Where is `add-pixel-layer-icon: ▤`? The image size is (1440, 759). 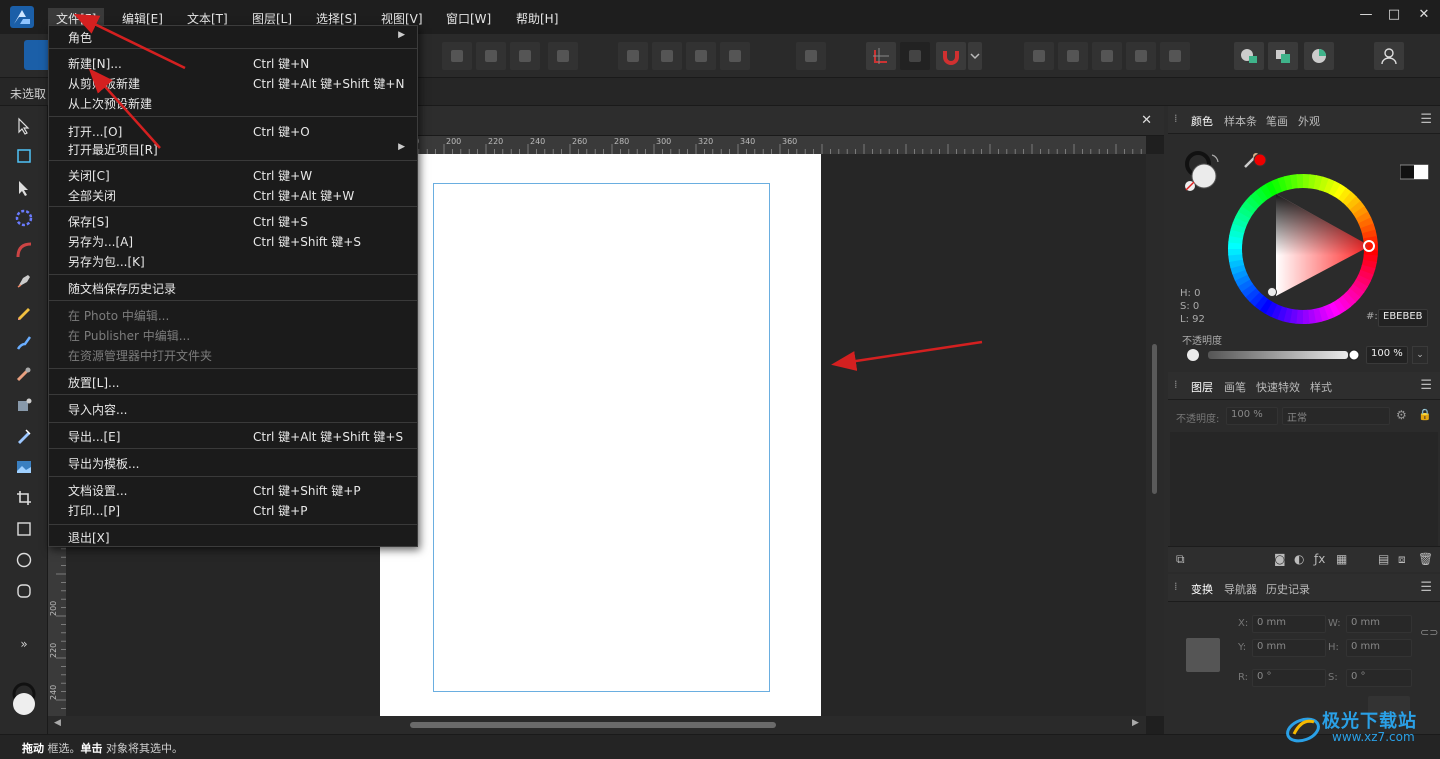 add-pixel-layer-icon: ▤ is located at coordinates (1383, 559).